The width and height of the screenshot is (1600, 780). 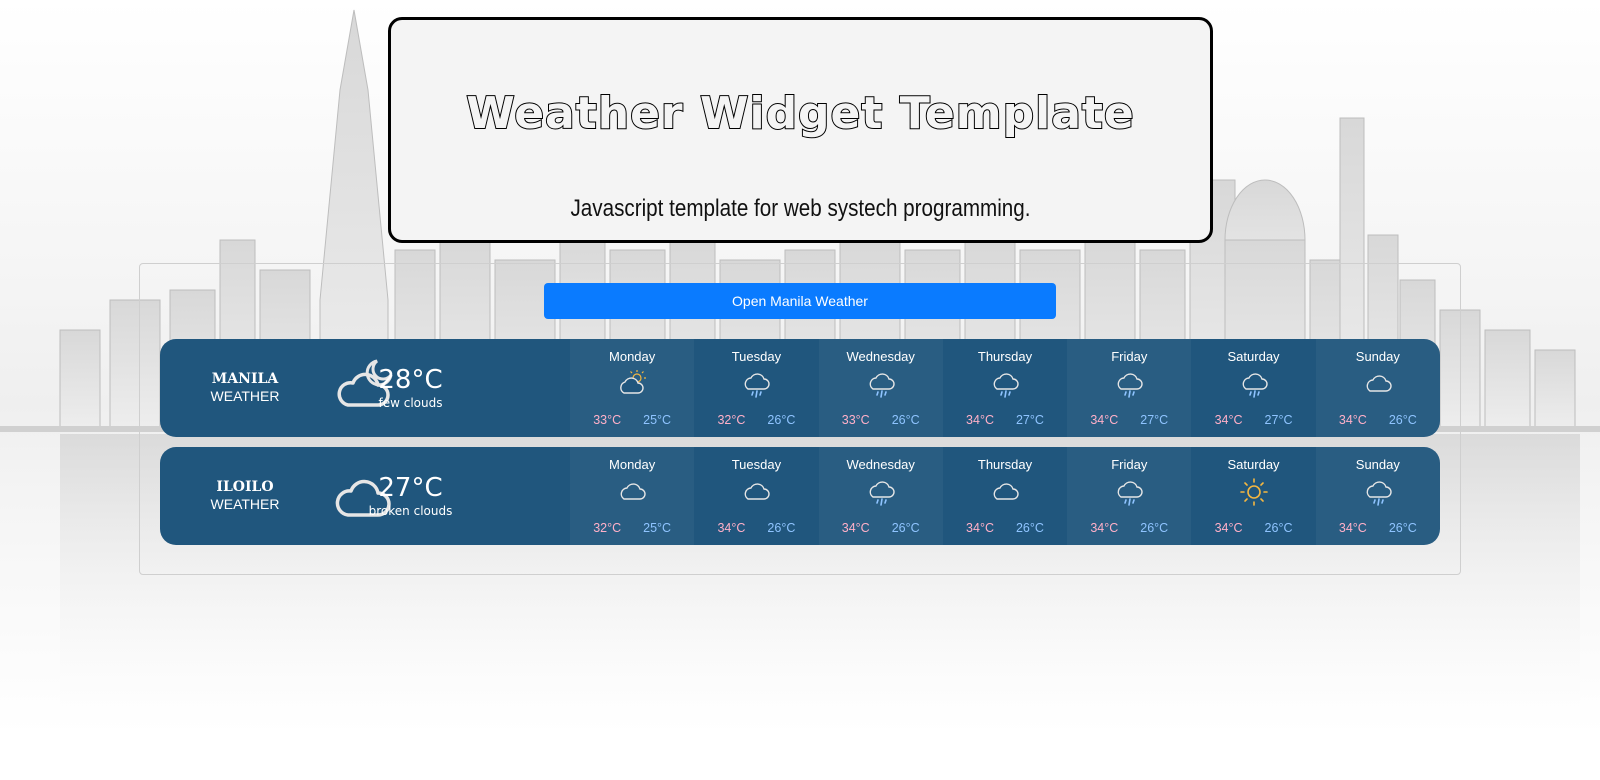 I want to click on forecast-day: Thursday 34°C 26°C, so click(x=1005, y=496).